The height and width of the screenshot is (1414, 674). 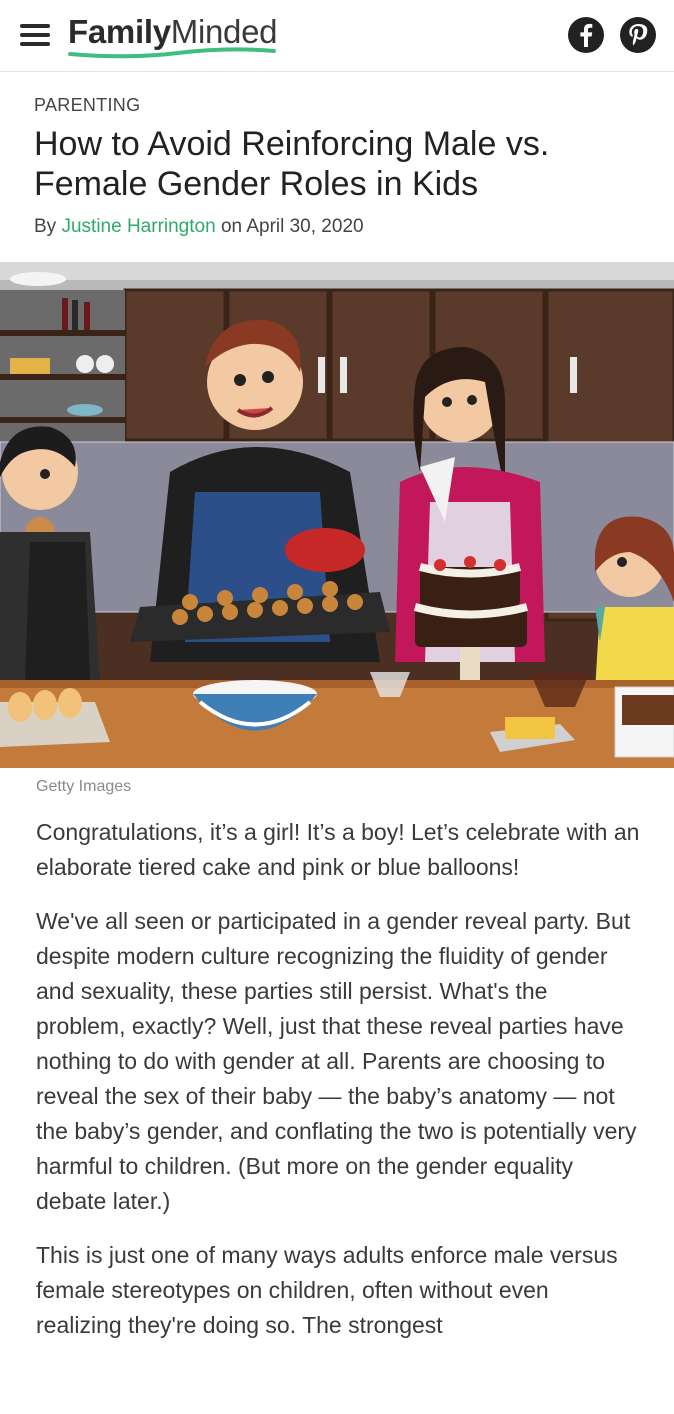 What do you see at coordinates (305, 226) in the screenshot?
I see `publish-date: April 30, 2020` at bounding box center [305, 226].